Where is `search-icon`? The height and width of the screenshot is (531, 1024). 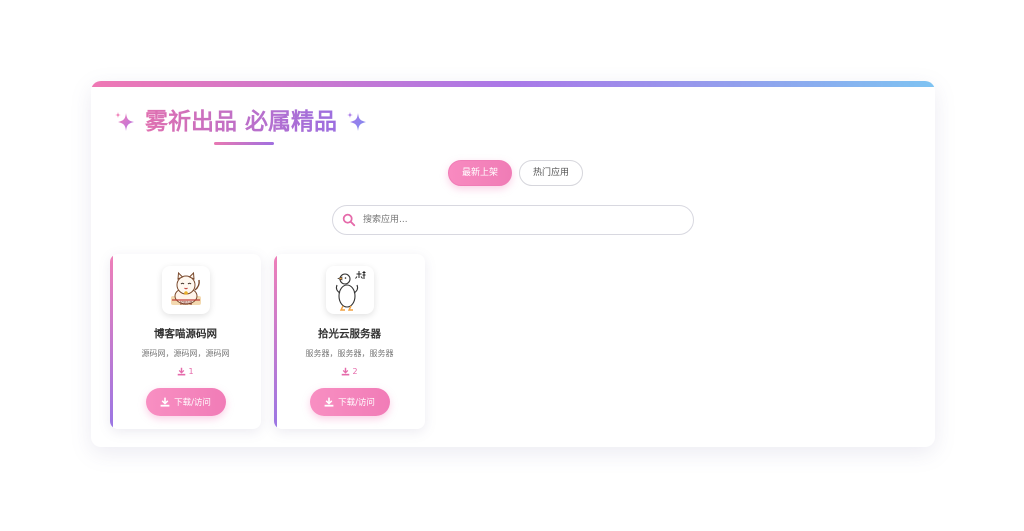 search-icon is located at coordinates (349, 220).